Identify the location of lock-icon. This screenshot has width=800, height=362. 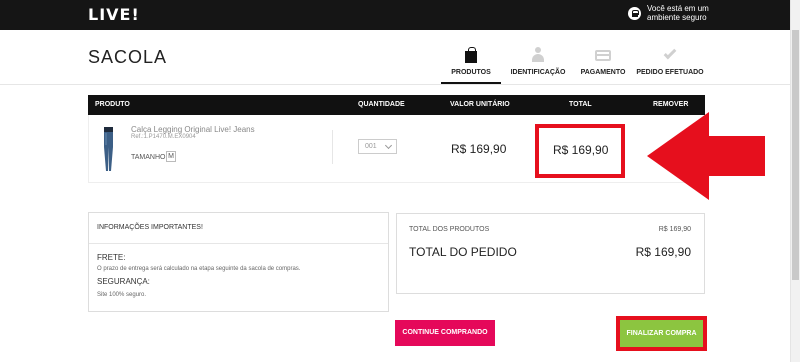
(634, 13).